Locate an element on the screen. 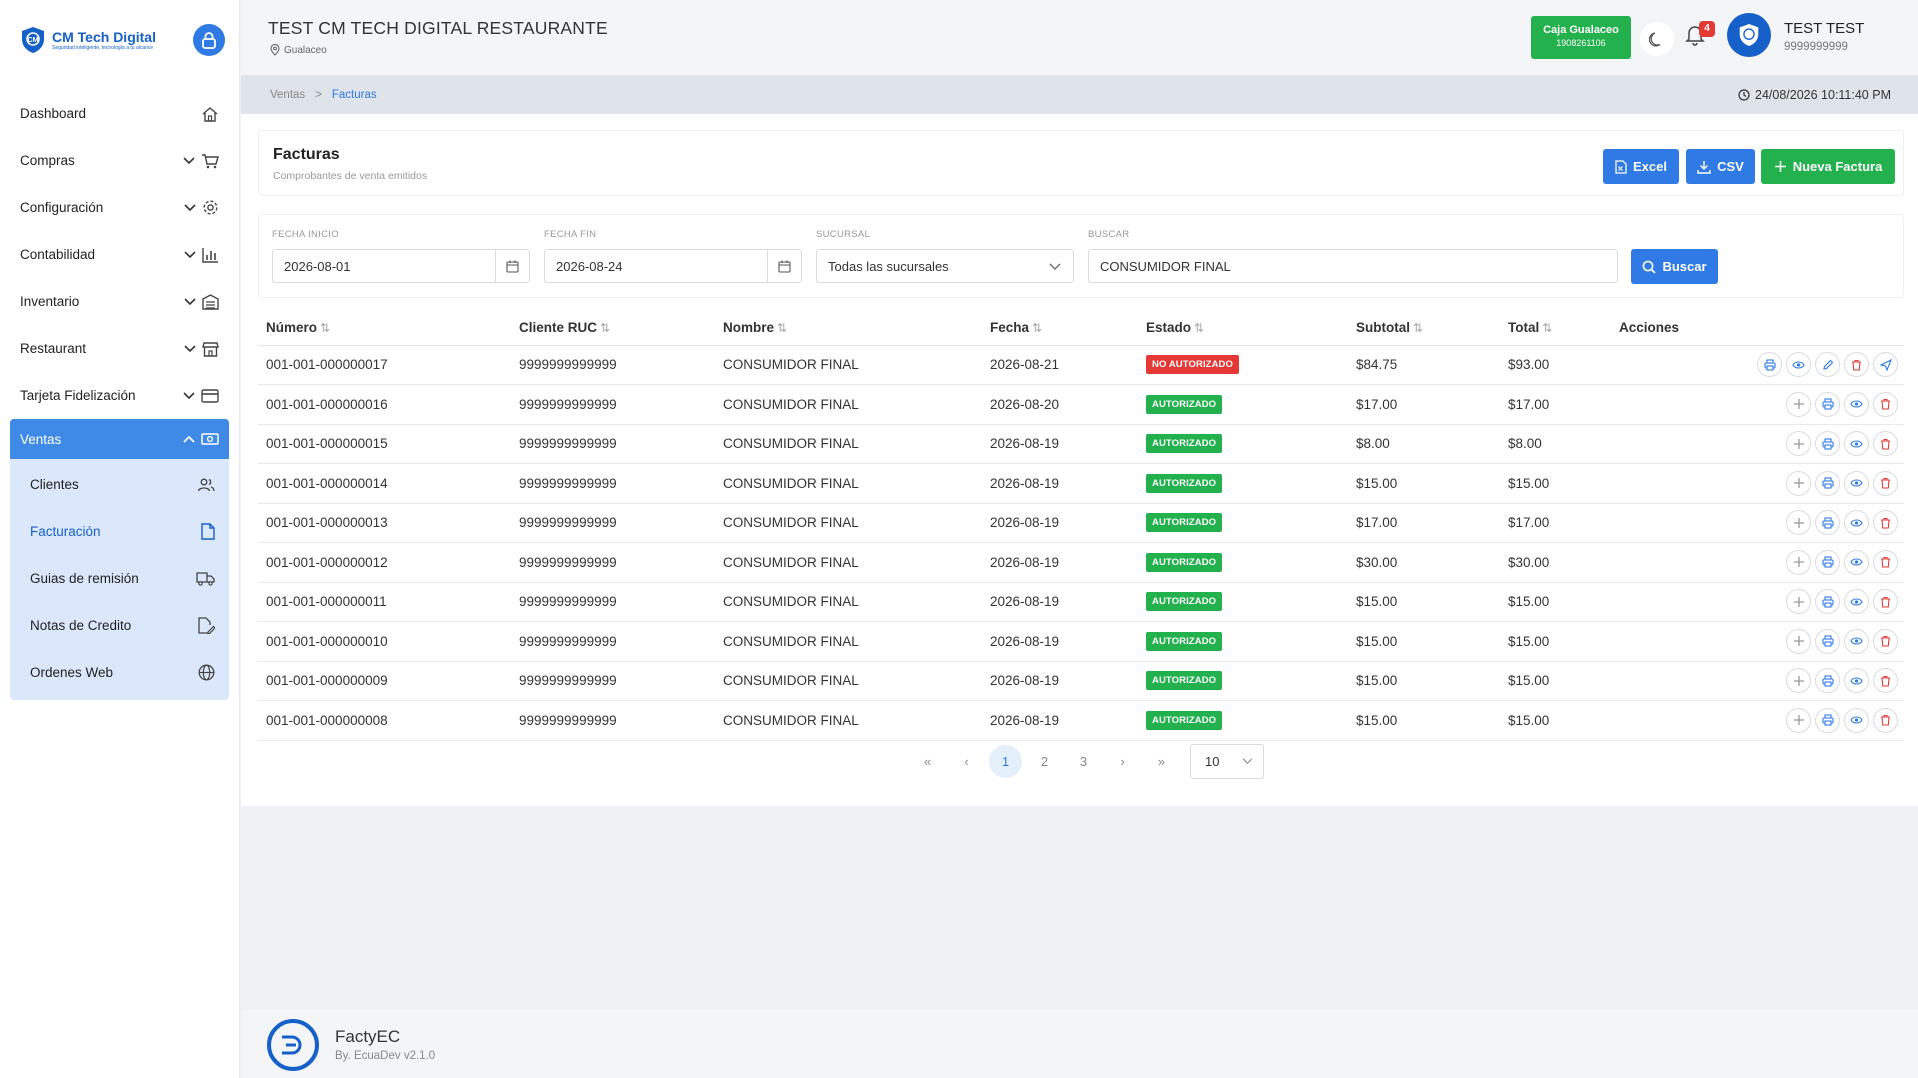 This screenshot has width=1918, height=1078. new-invoice-button: Nueva Factura is located at coordinates (1828, 166).